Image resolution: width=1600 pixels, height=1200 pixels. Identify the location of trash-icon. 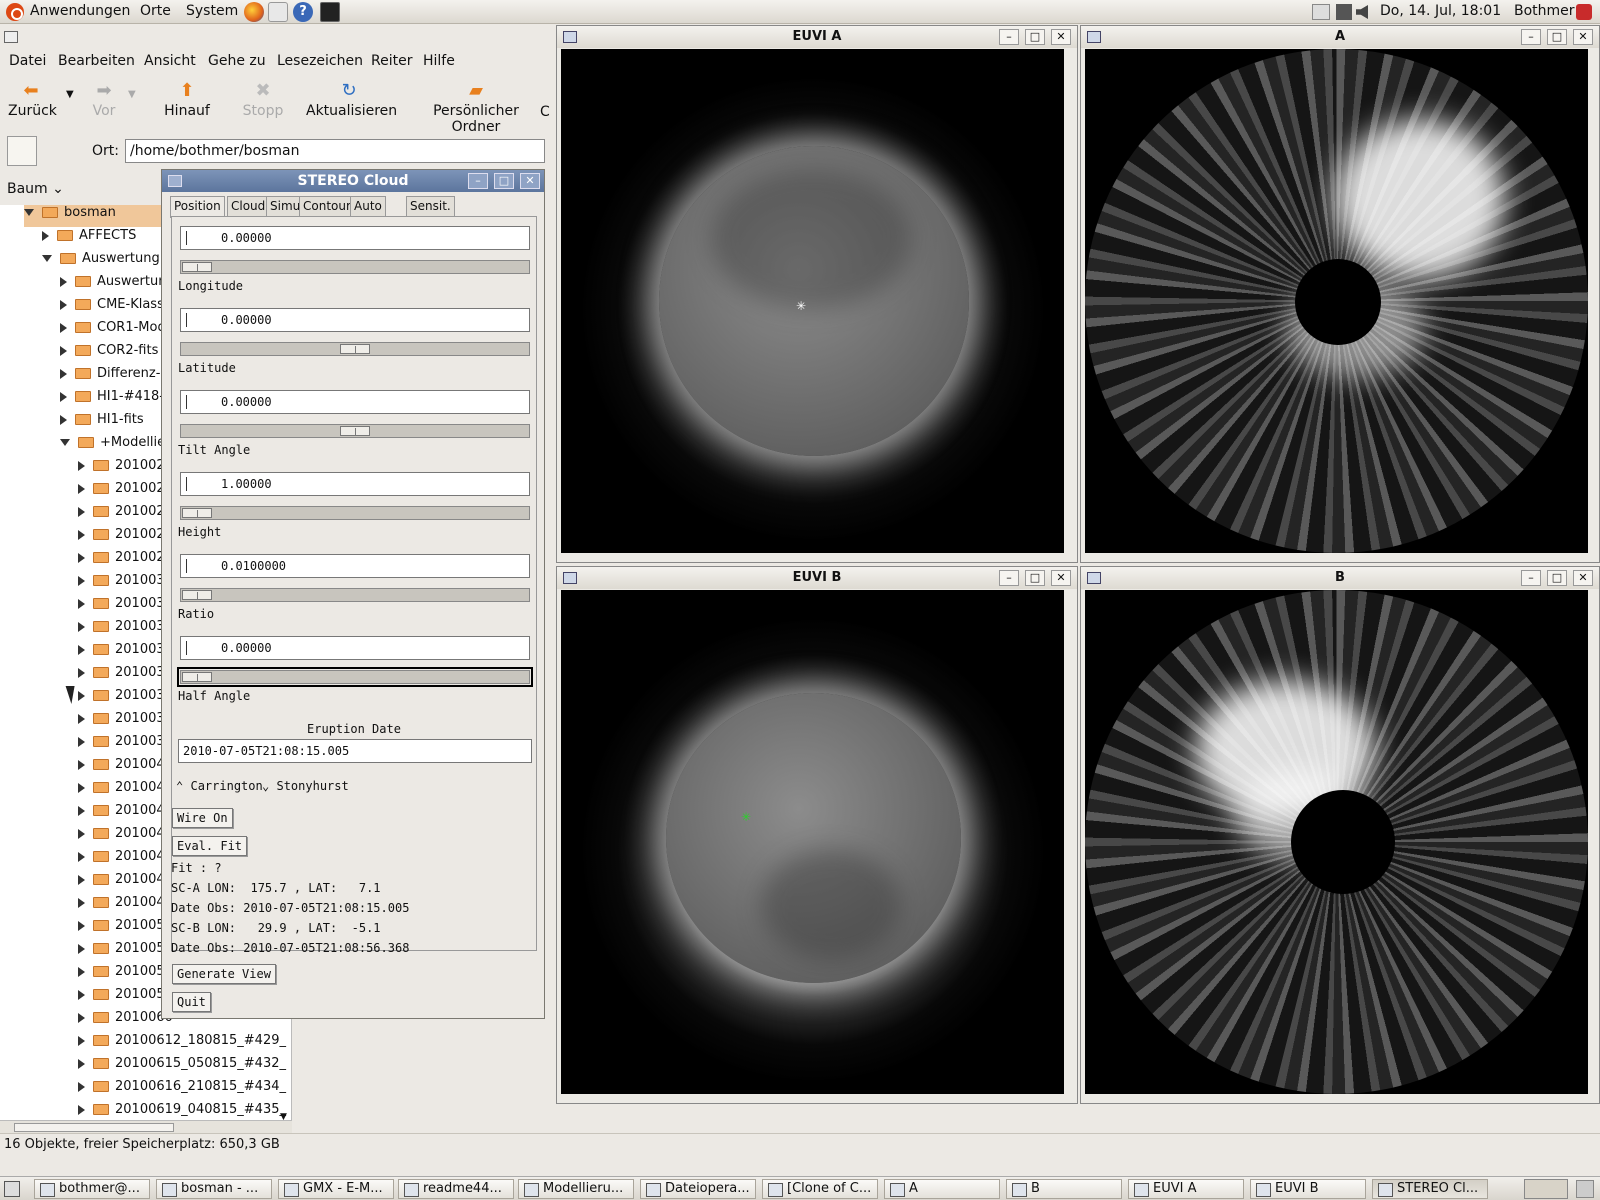
(1585, 1189).